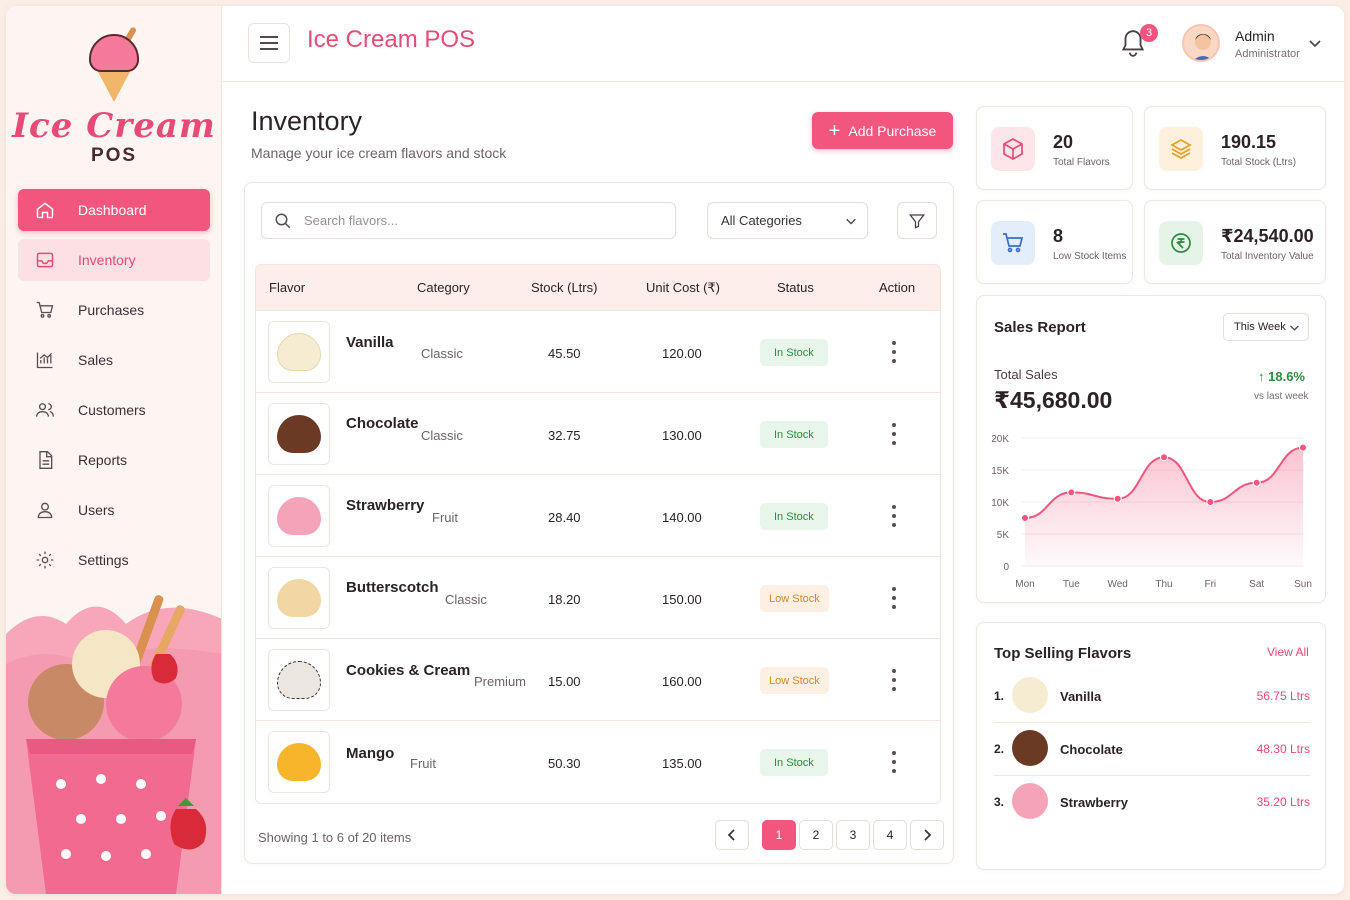  I want to click on filter-icon, so click(917, 221).